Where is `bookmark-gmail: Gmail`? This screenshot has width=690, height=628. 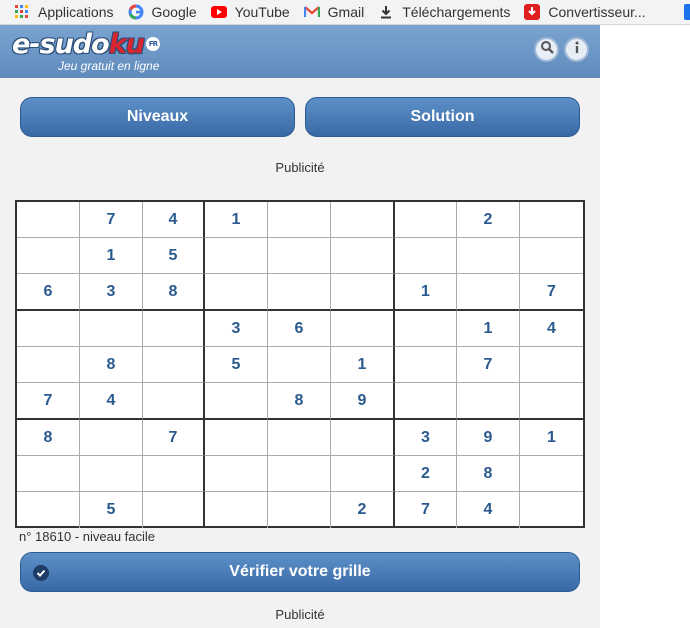 bookmark-gmail: Gmail is located at coordinates (334, 12).